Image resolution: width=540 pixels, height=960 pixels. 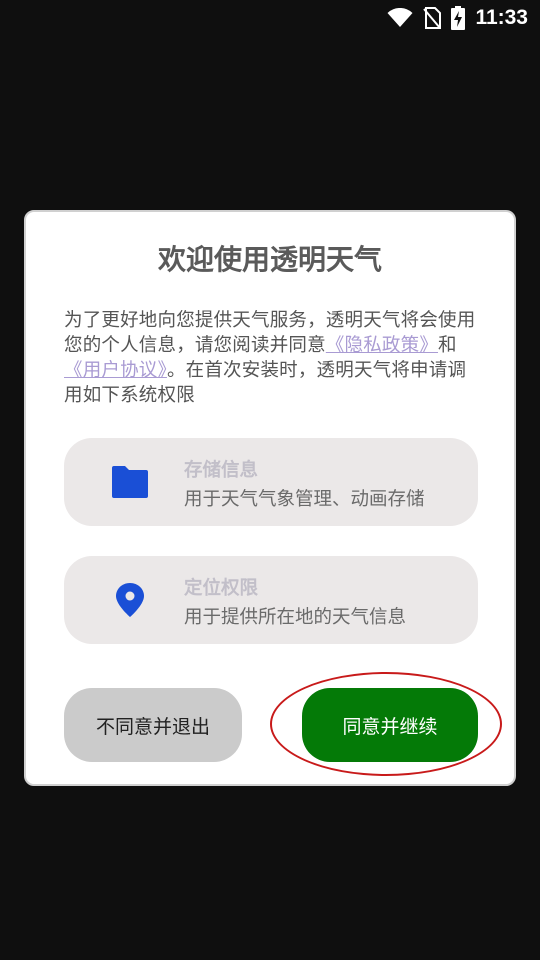 I want to click on location-pin-icon, so click(x=130, y=600).